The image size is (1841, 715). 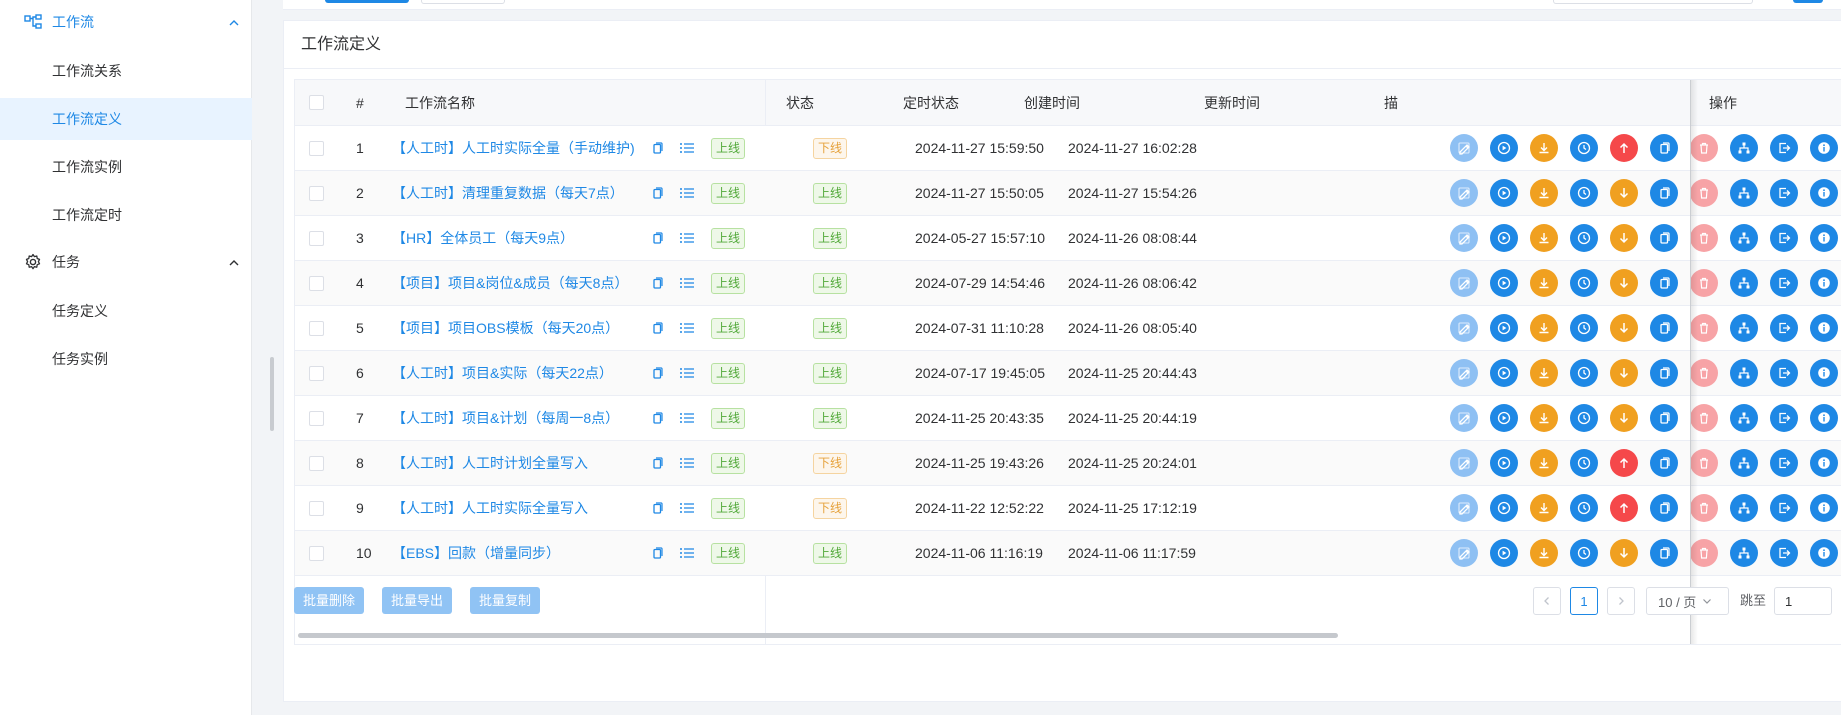 What do you see at coordinates (126, 119) in the screenshot?
I see `sidebar-item-workflow-definition: 工作流定义` at bounding box center [126, 119].